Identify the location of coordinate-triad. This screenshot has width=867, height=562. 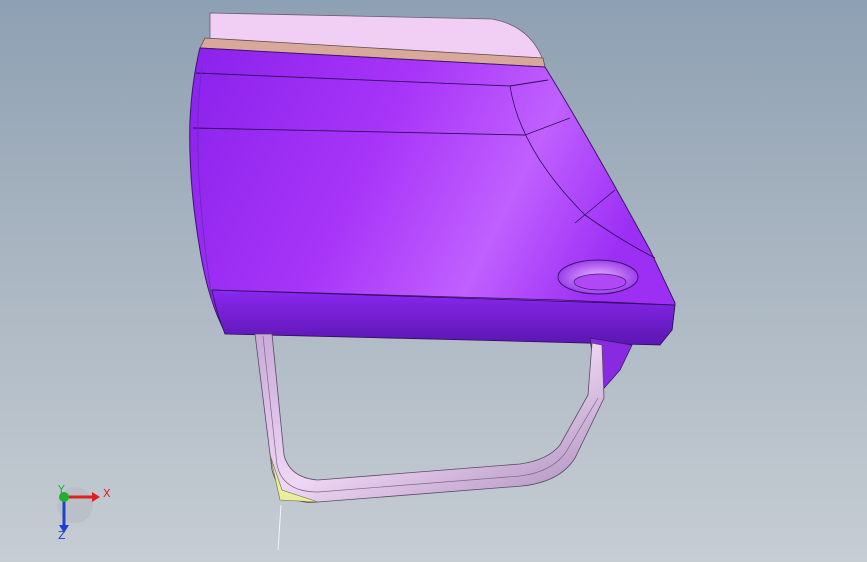
(78, 510).